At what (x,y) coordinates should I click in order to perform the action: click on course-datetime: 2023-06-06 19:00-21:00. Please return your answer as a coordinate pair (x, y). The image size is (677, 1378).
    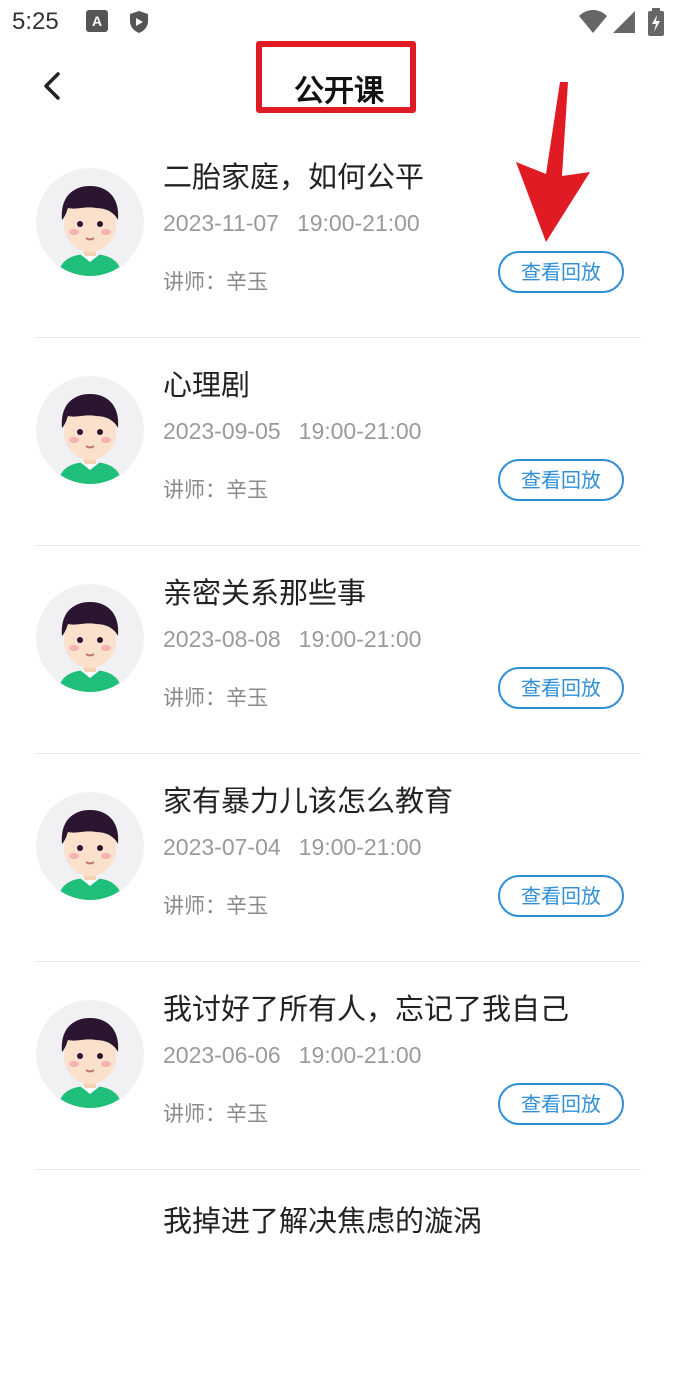
    Looking at the image, I should click on (292, 1055).